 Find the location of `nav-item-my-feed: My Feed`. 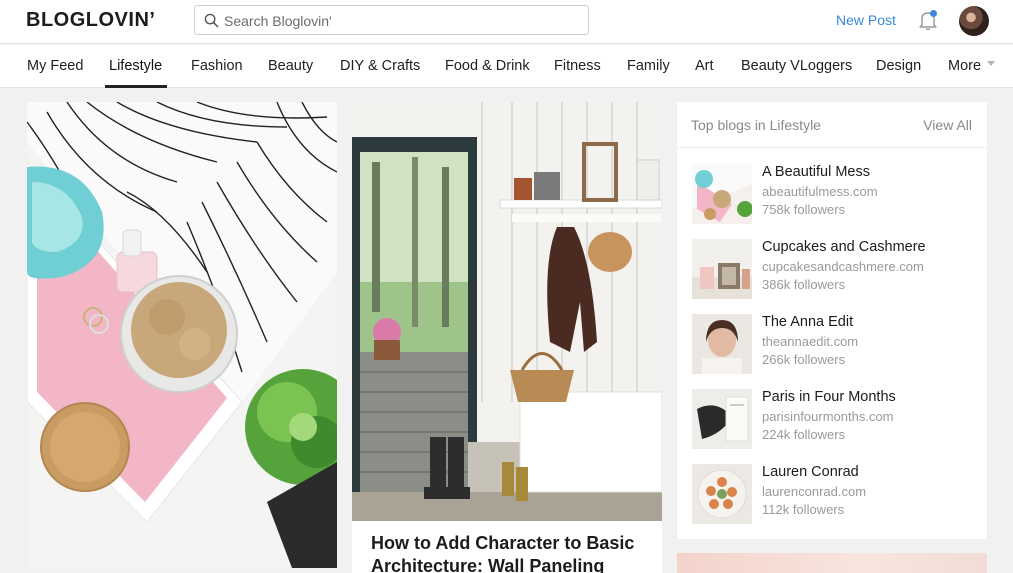

nav-item-my-feed: My Feed is located at coordinates (55, 66).